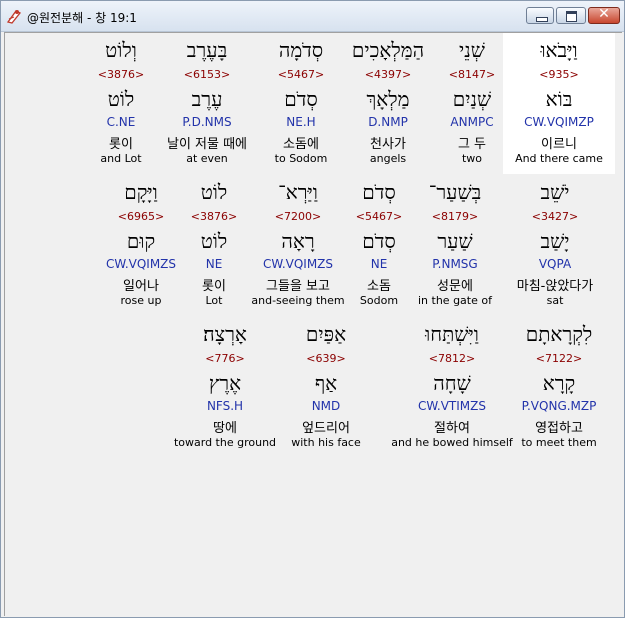 The width and height of the screenshot is (625, 618). Describe the element at coordinates (555, 264) in the screenshot. I see `morphology: VQPA` at that location.